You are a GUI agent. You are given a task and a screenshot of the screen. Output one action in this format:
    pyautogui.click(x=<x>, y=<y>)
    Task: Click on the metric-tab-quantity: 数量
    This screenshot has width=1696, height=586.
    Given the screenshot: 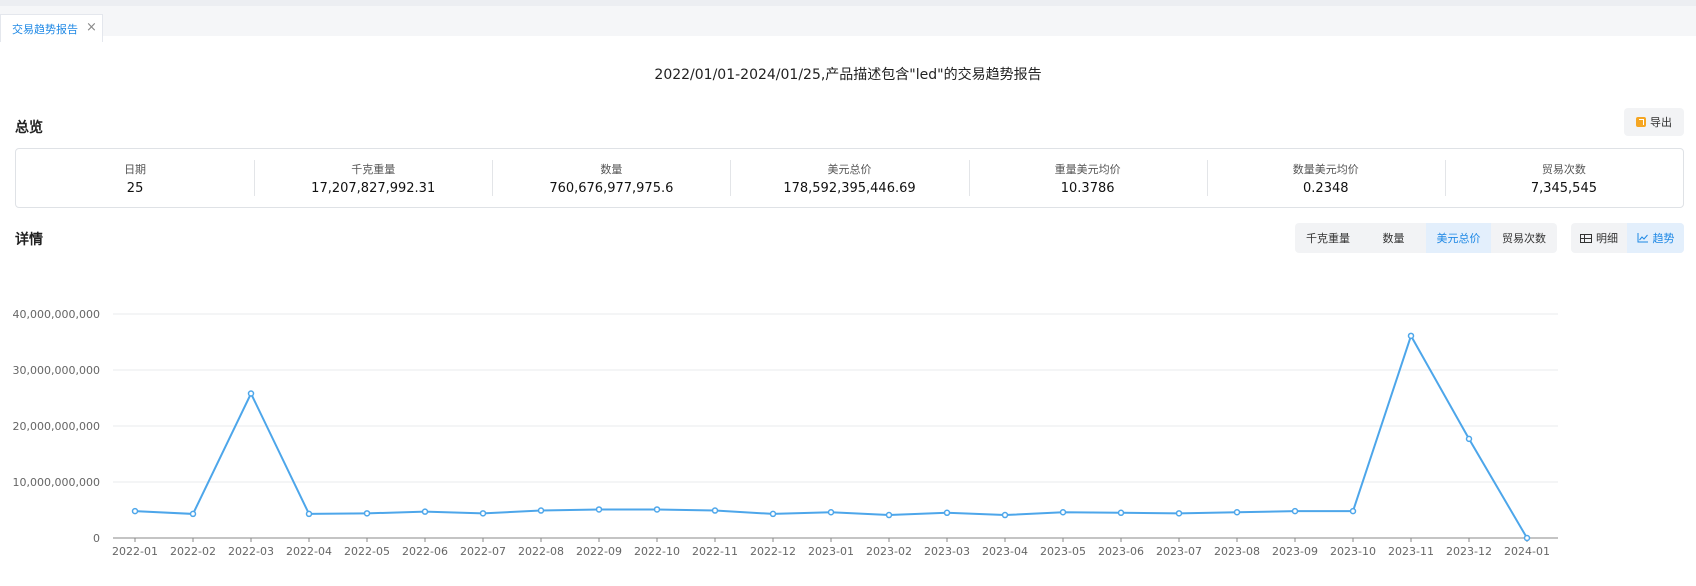 What is the action you would take?
    pyautogui.click(x=1393, y=238)
    